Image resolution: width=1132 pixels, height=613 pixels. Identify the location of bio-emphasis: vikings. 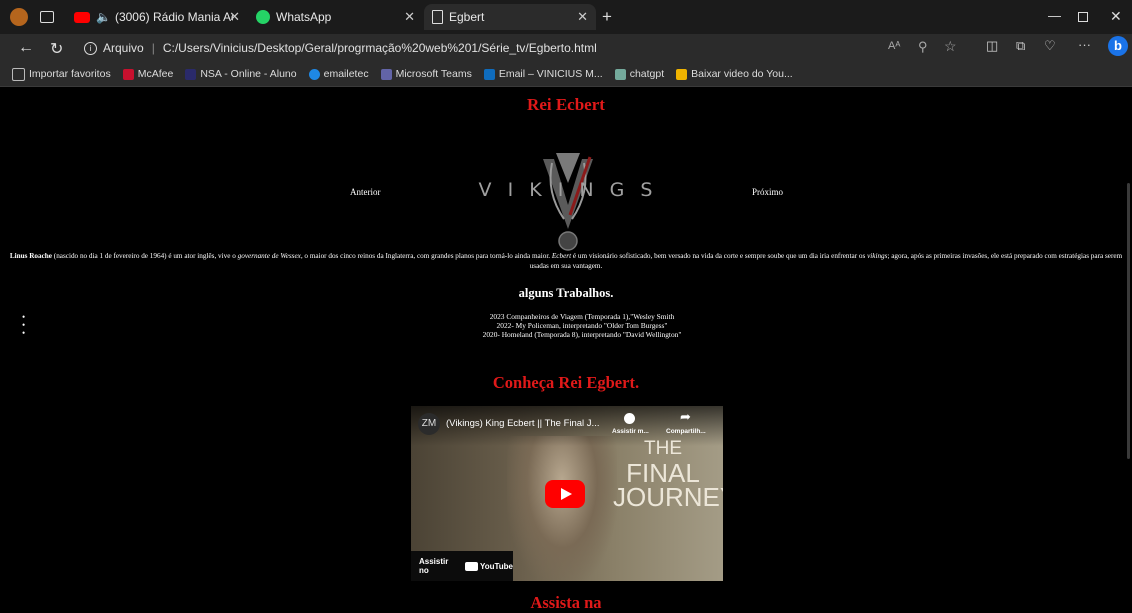
(877, 256).